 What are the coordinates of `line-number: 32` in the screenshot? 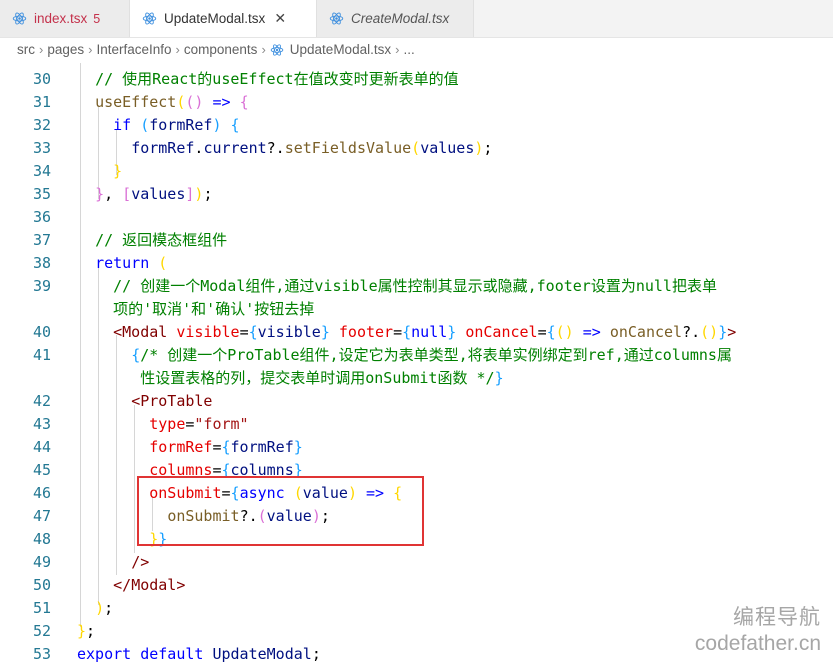 It's located at (41, 125).